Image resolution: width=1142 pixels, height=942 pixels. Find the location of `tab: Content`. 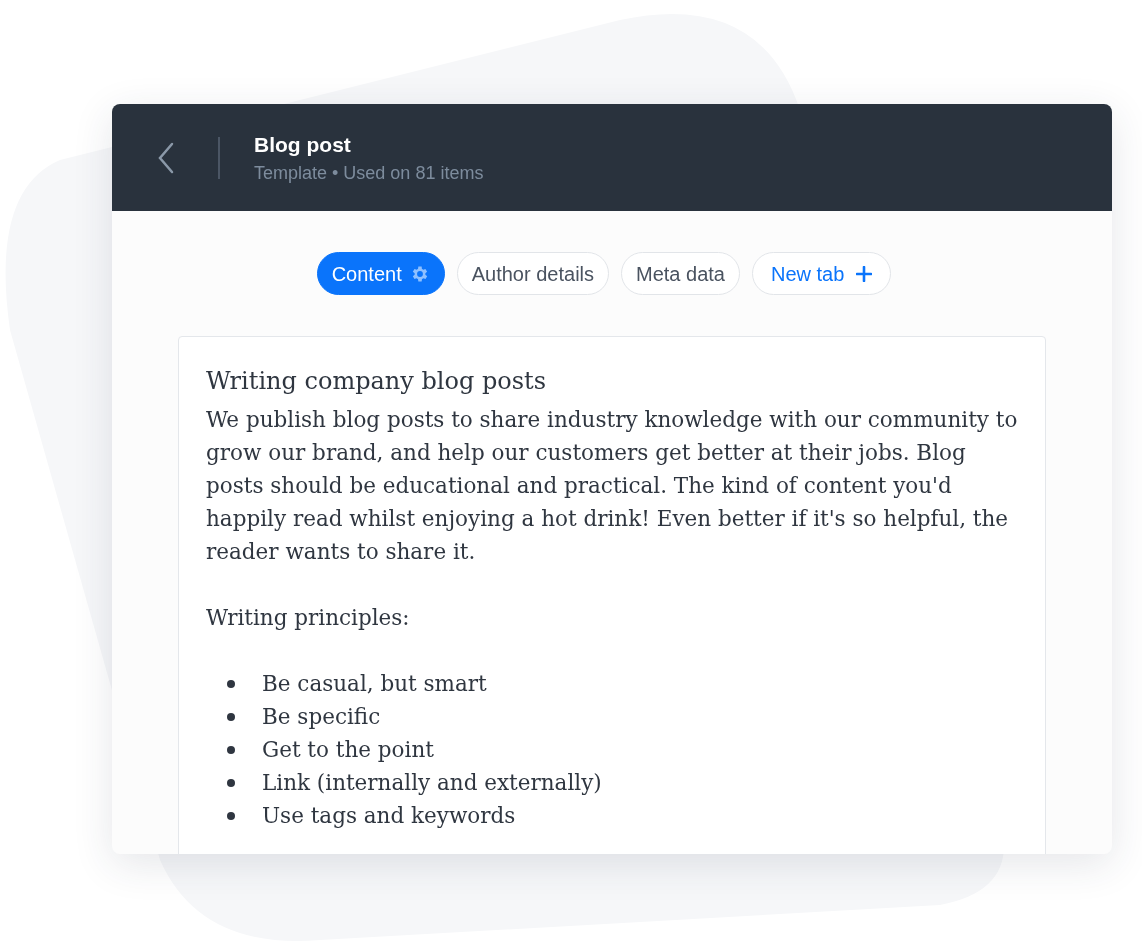

tab: Content is located at coordinates (380, 273).